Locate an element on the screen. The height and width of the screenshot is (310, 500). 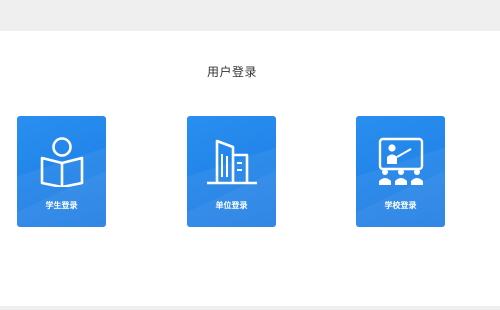
student-reading-icon is located at coordinates (61, 162).